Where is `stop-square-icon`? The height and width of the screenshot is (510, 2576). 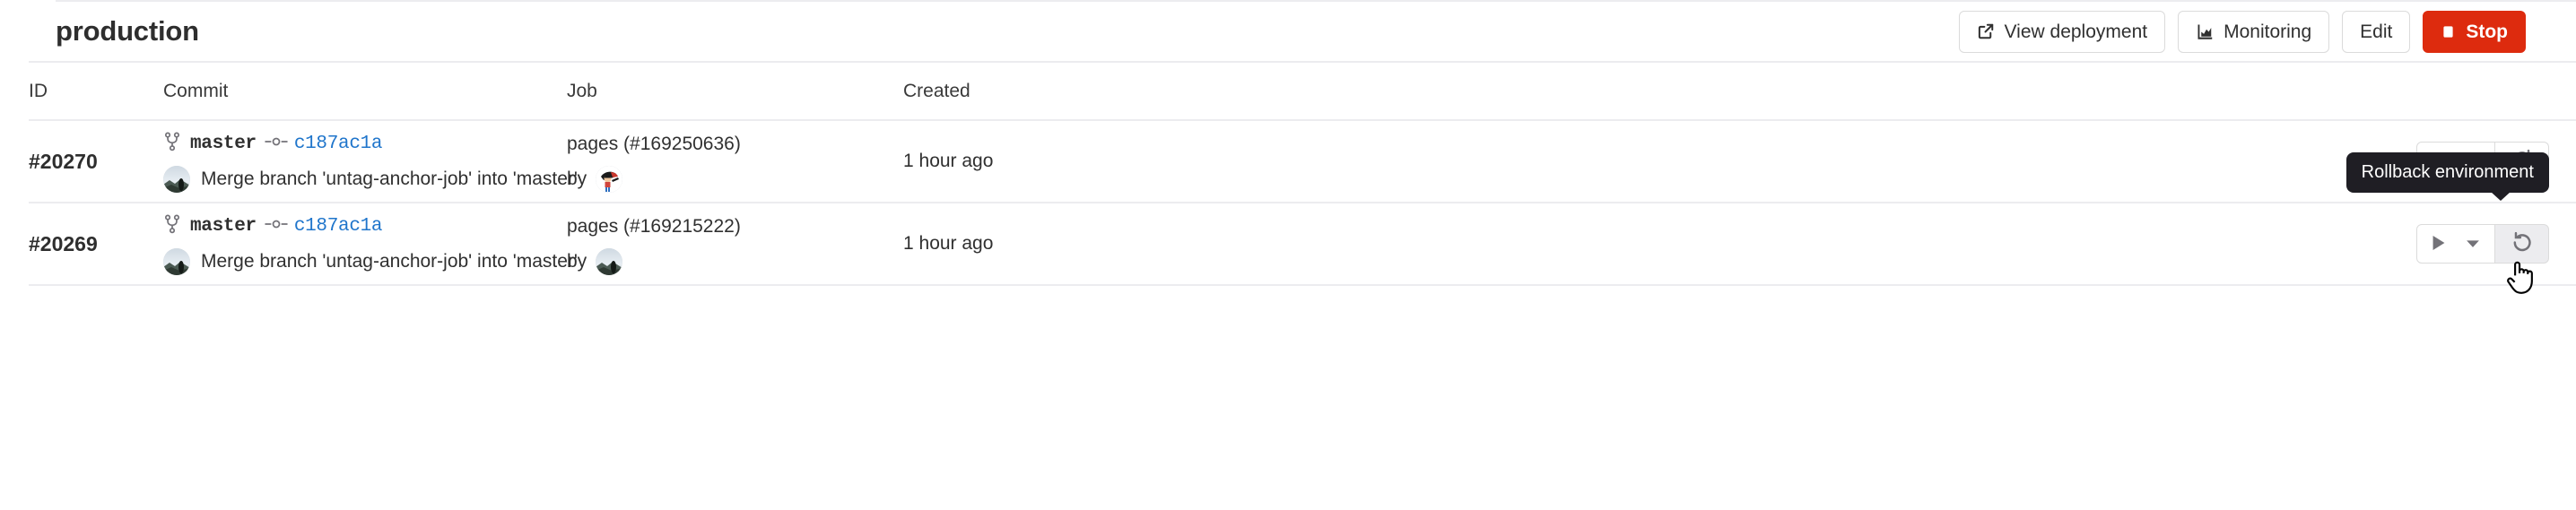 stop-square-icon is located at coordinates (2448, 32).